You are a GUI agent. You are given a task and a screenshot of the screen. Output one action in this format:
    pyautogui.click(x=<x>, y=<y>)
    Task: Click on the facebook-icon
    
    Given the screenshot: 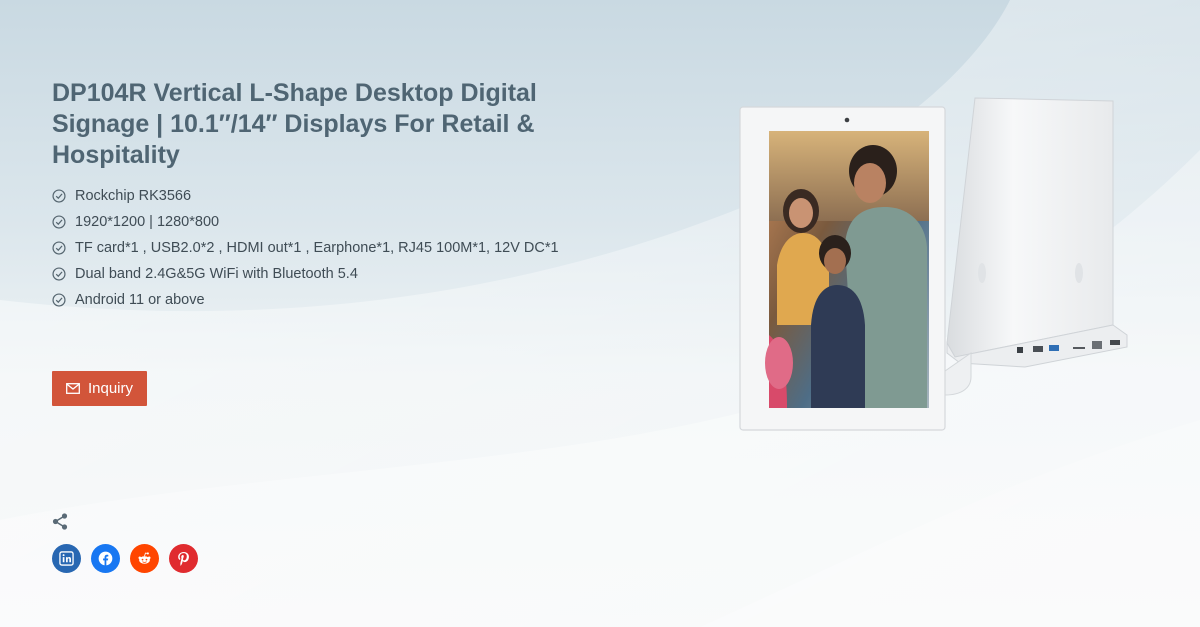 What is the action you would take?
    pyautogui.click(x=105, y=558)
    